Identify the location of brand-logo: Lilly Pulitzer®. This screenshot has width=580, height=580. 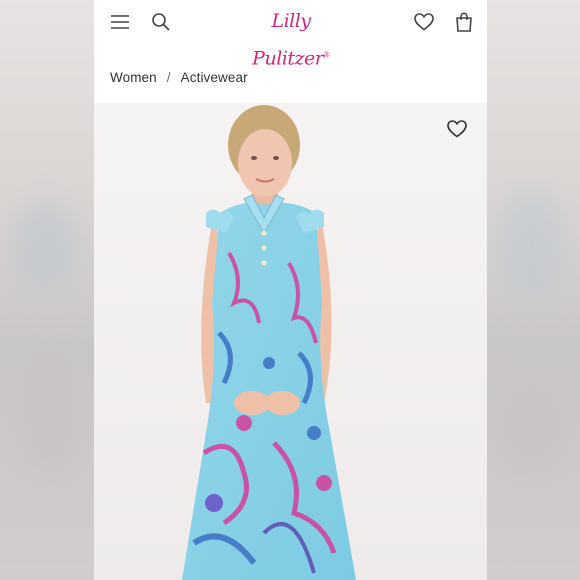
(291, 36).